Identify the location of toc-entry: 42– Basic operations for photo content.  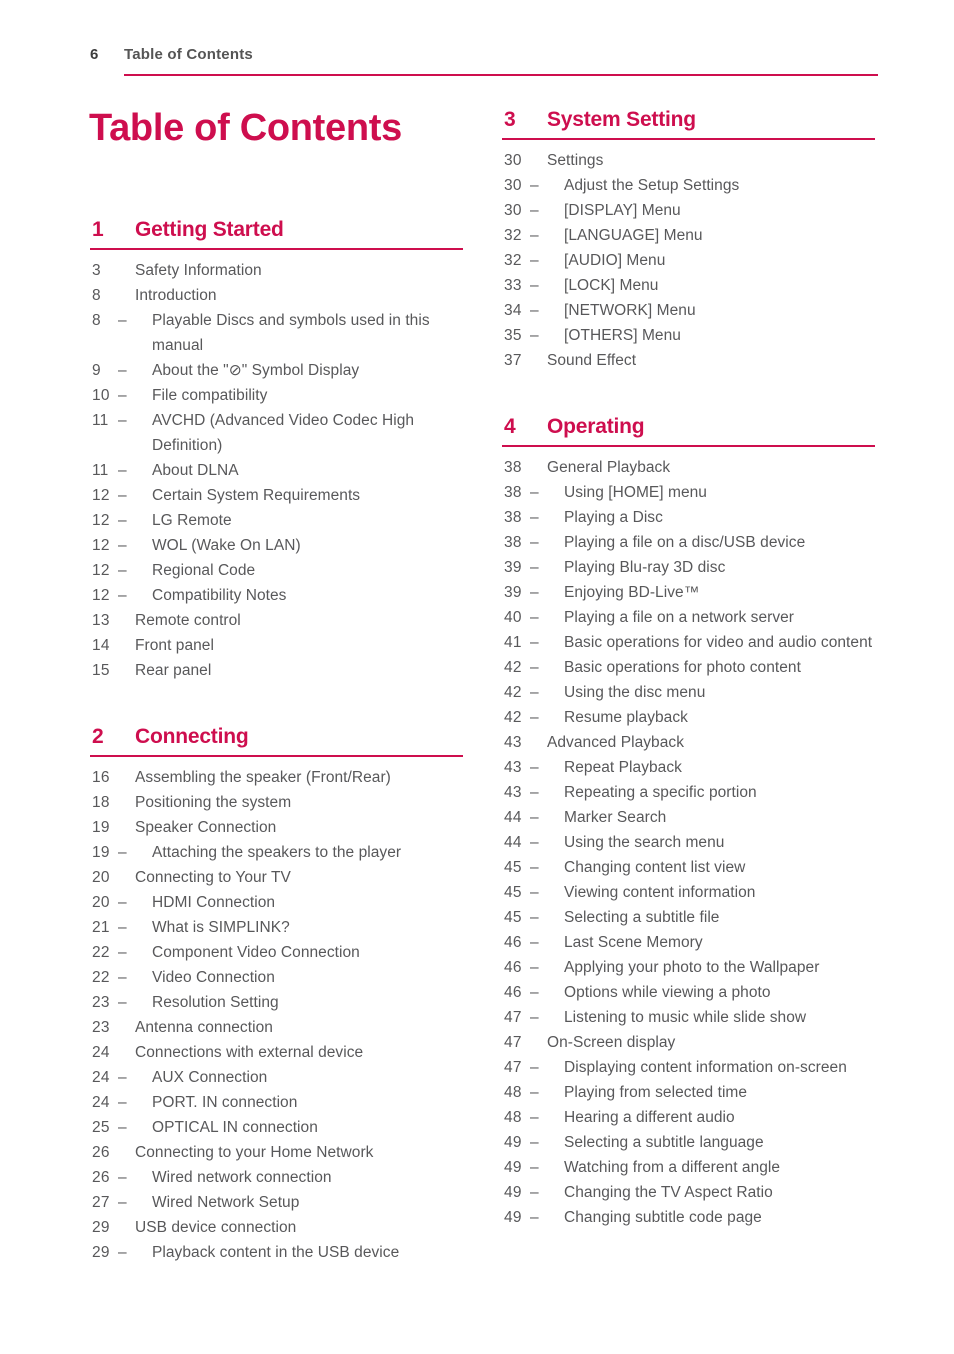
(688, 667).